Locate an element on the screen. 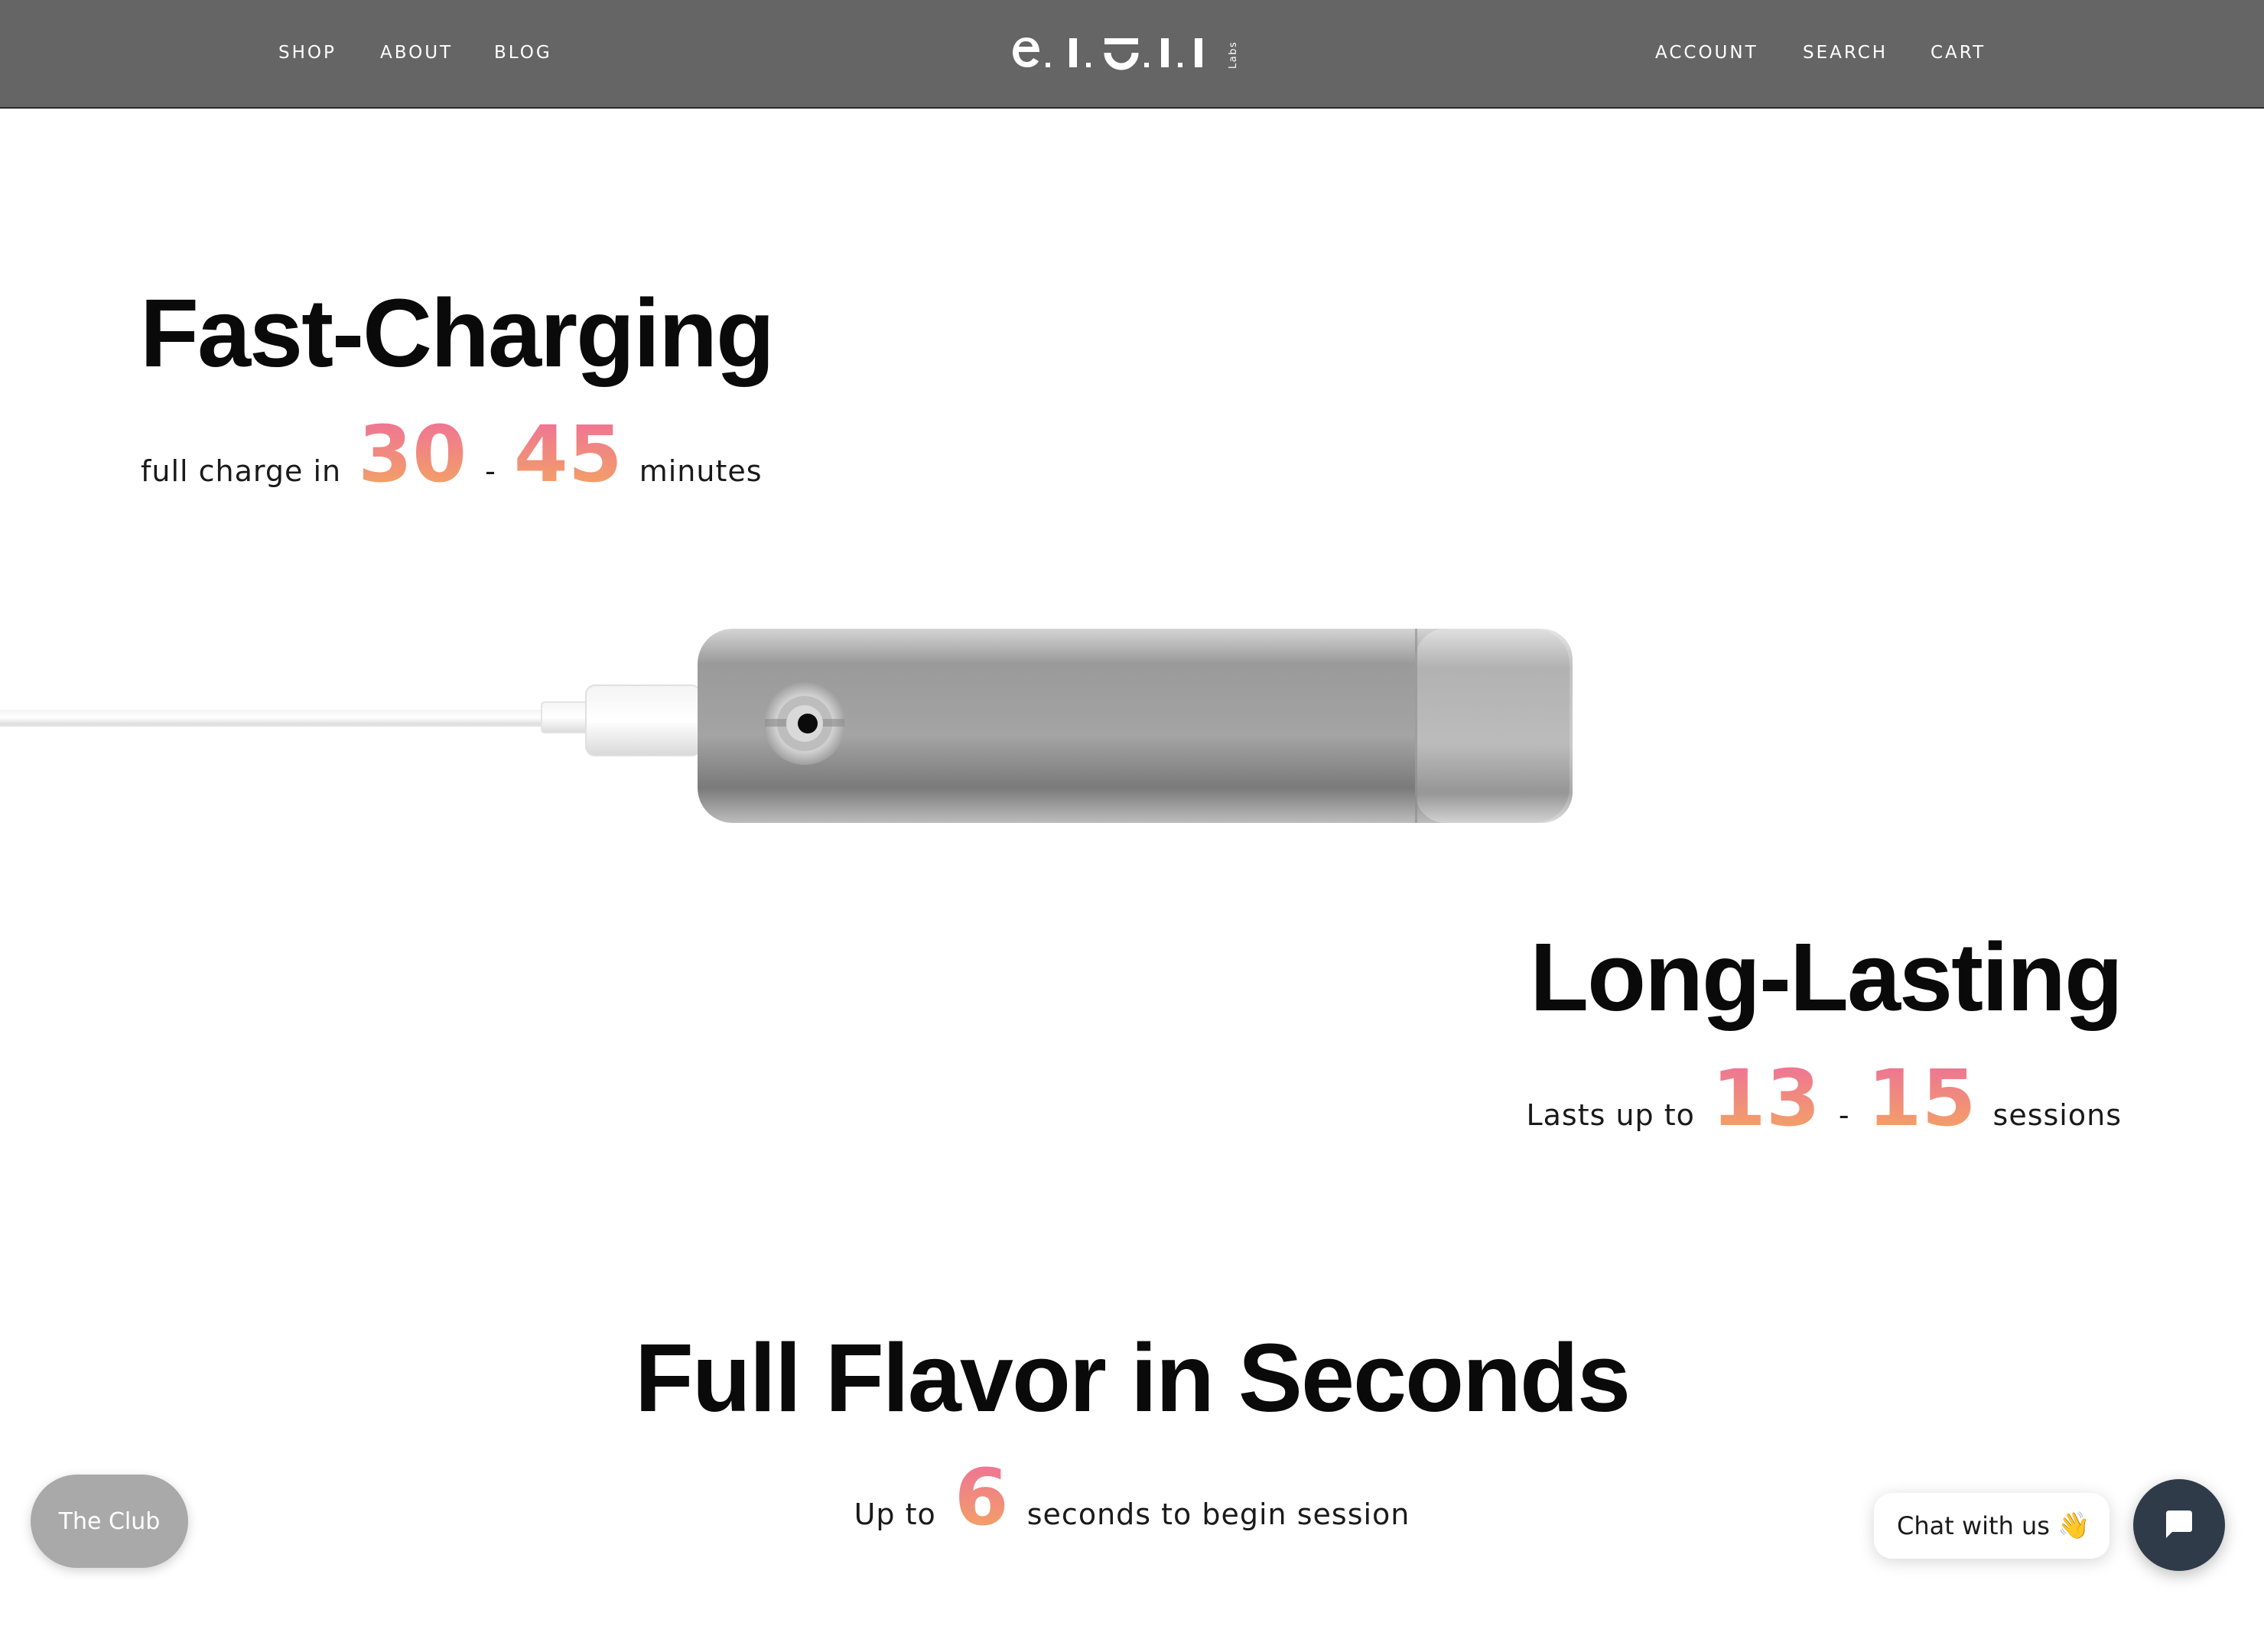 Image resolution: width=2264 pixels, height=1652 pixels. feature-stat-charge: full charge in 30 - 45 minutes is located at coordinates (452, 463).